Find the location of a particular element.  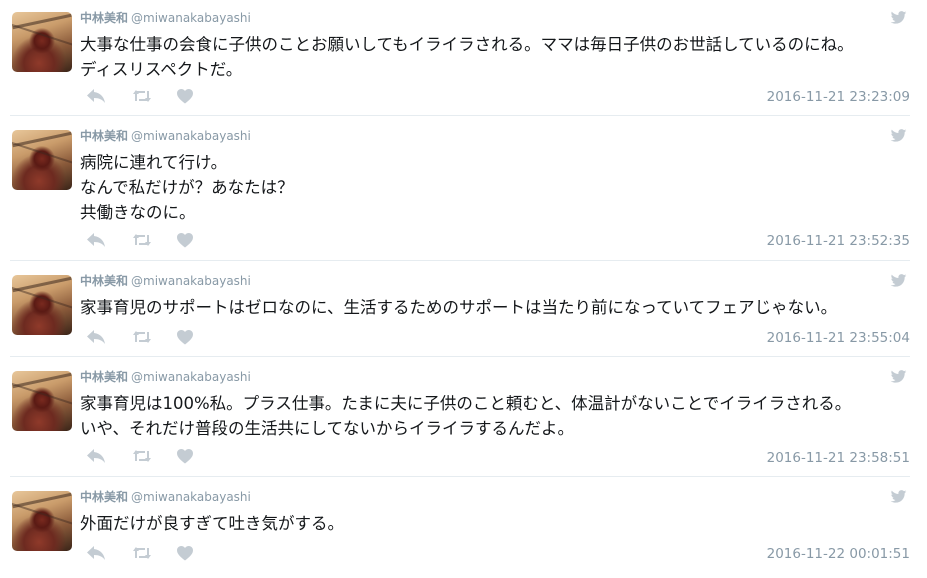

tweet-text: 外面だけが良すぎて吐き気がする。 is located at coordinates (212, 523).